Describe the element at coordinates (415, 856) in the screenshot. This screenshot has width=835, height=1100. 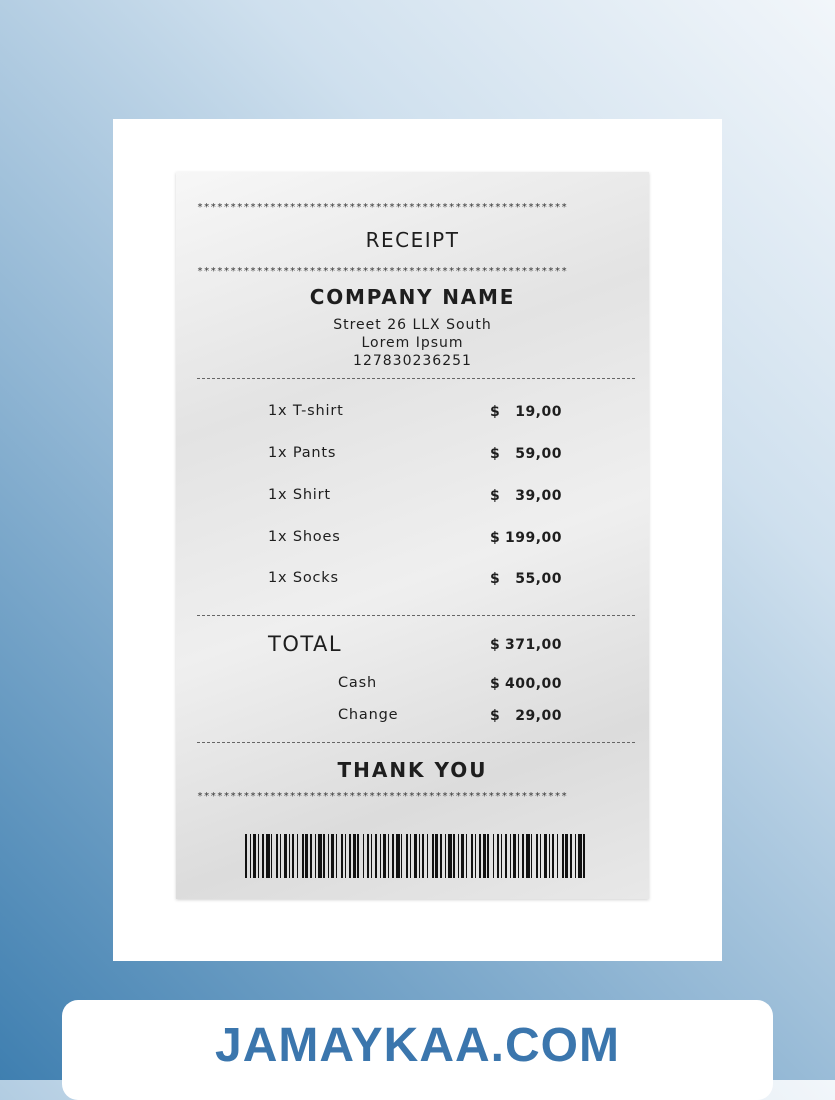
I see `barcode-image` at that location.